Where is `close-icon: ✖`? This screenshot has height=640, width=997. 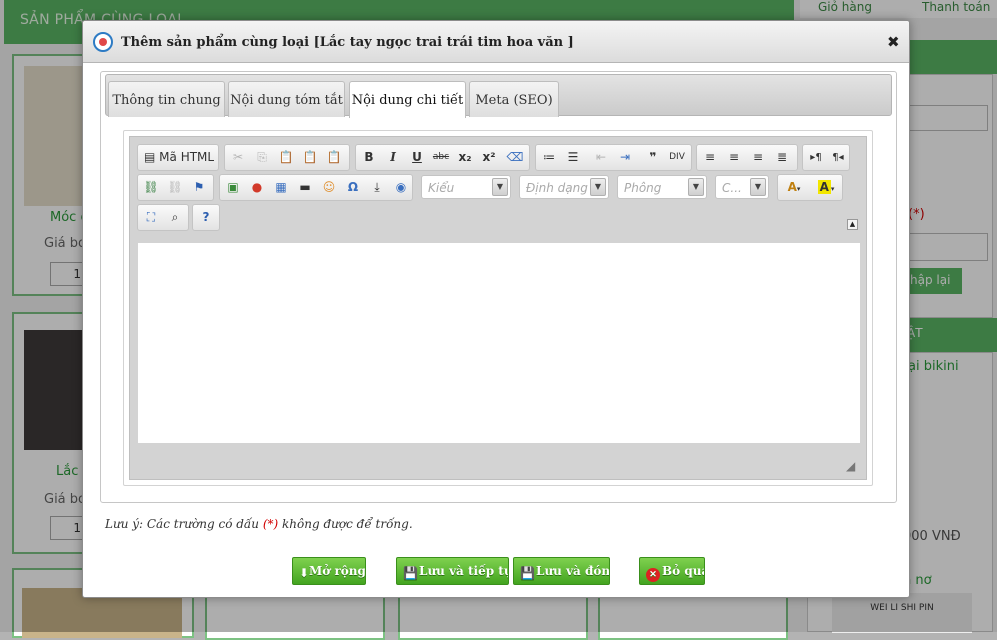
close-icon: ✖ is located at coordinates (893, 42).